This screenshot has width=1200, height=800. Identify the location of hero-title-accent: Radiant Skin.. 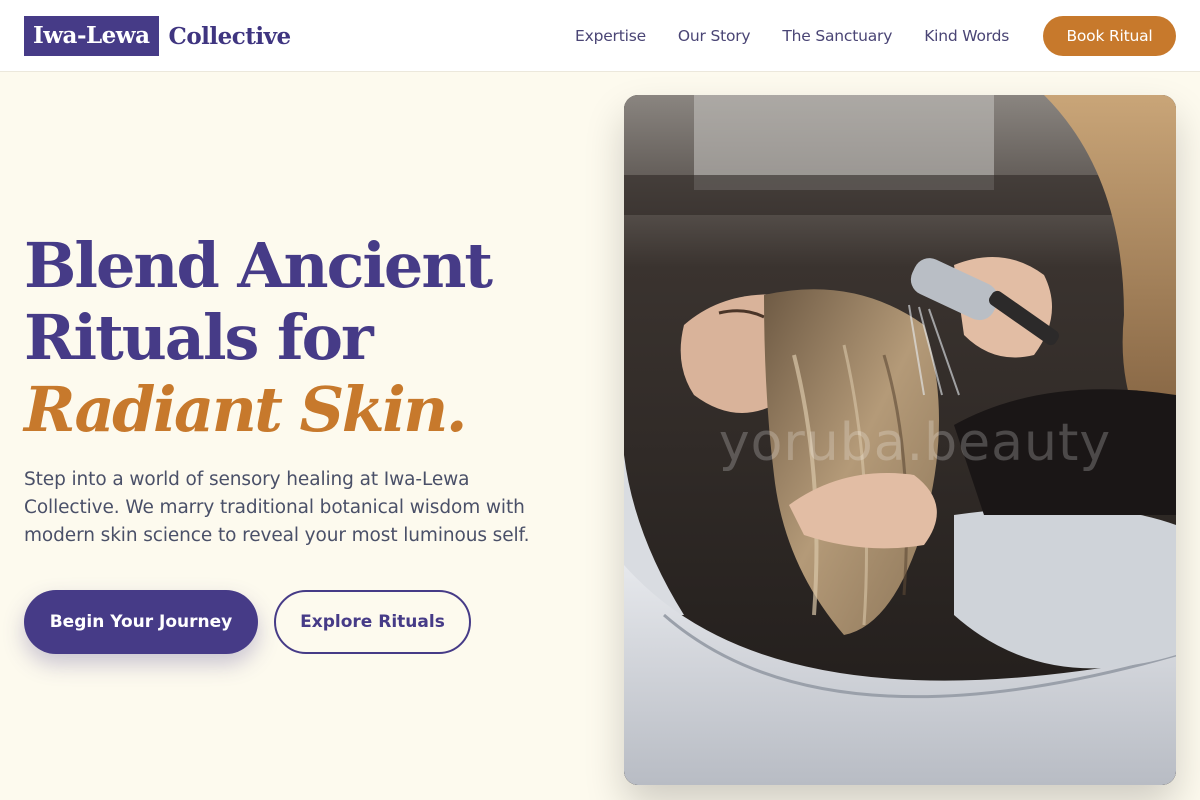
(245, 409).